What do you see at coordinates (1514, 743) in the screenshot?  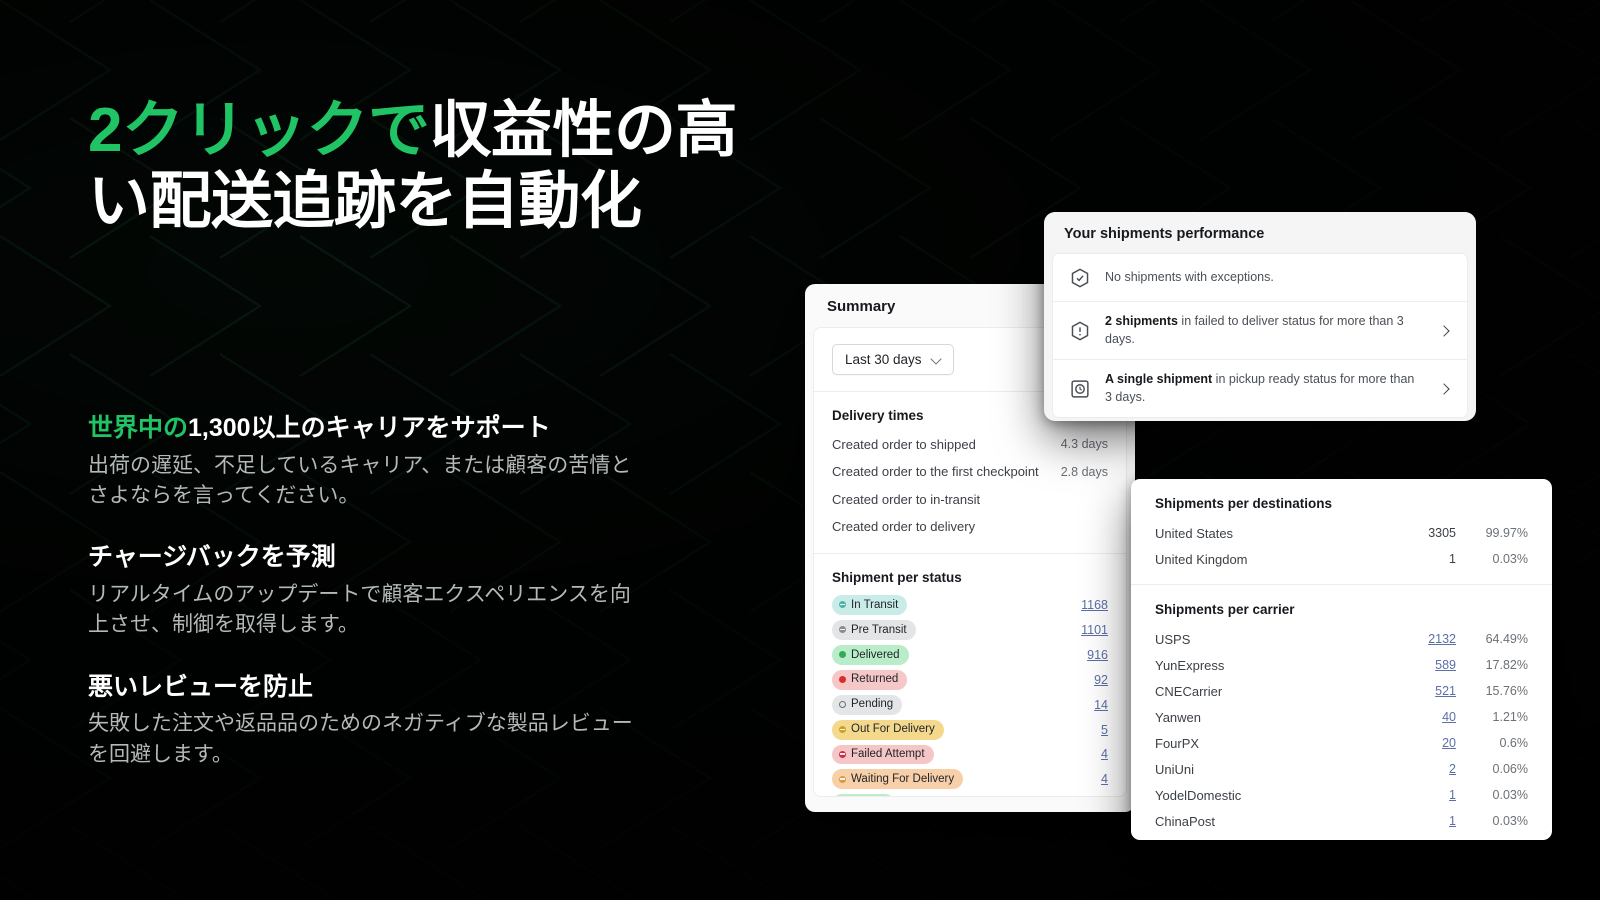 I see `carrier-row-percent: 0.6%` at bounding box center [1514, 743].